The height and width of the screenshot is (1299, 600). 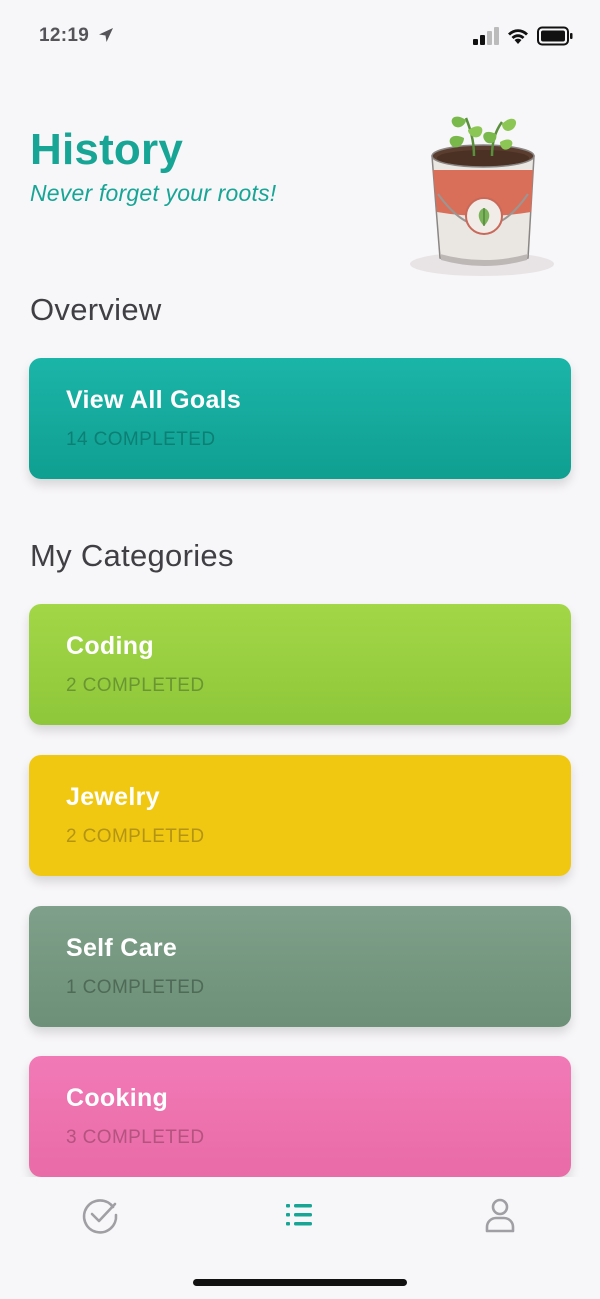 What do you see at coordinates (301, 1215) in the screenshot?
I see `list-icon` at bounding box center [301, 1215].